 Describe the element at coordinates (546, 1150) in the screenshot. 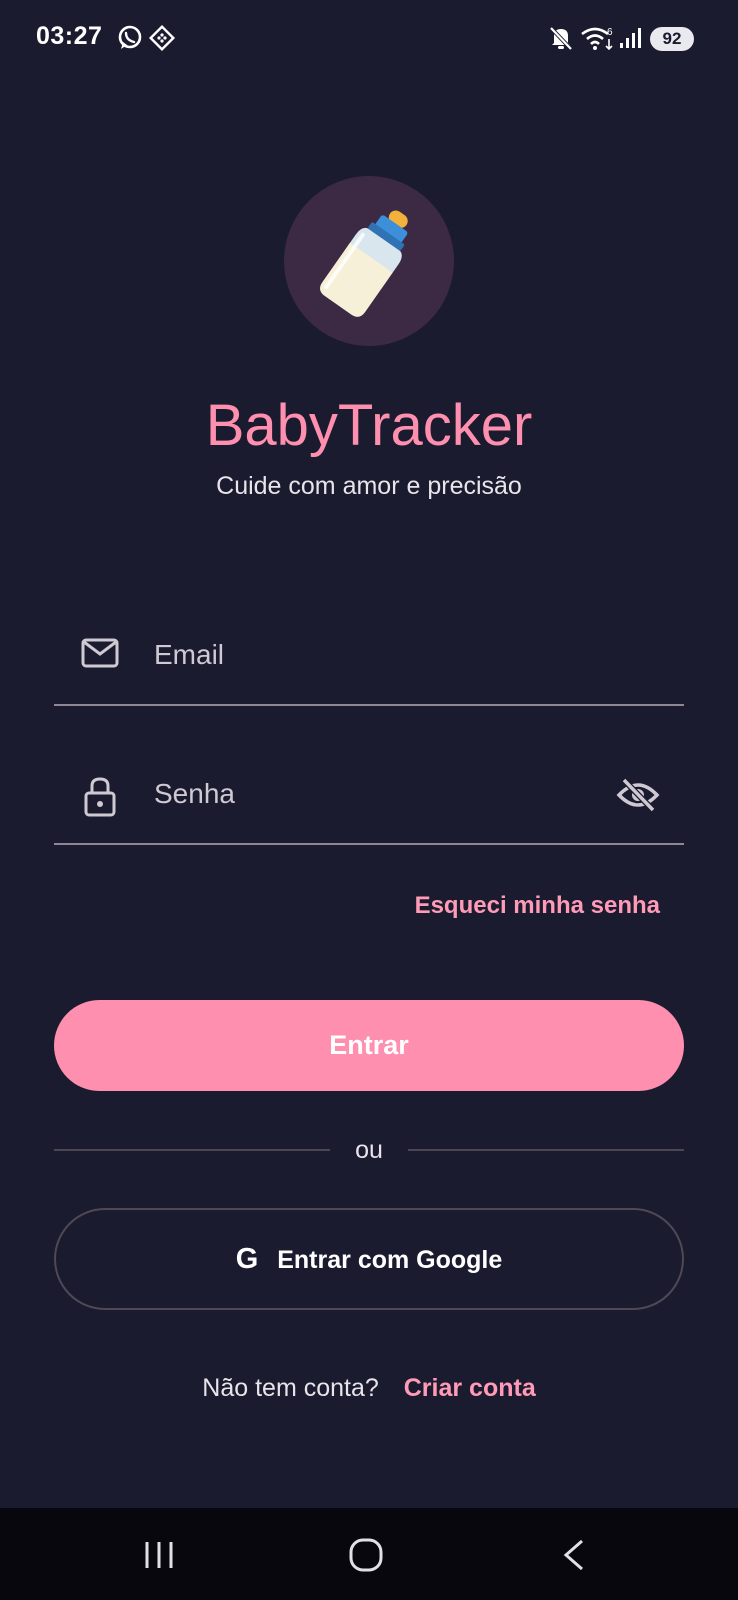

I see `divider-right` at that location.